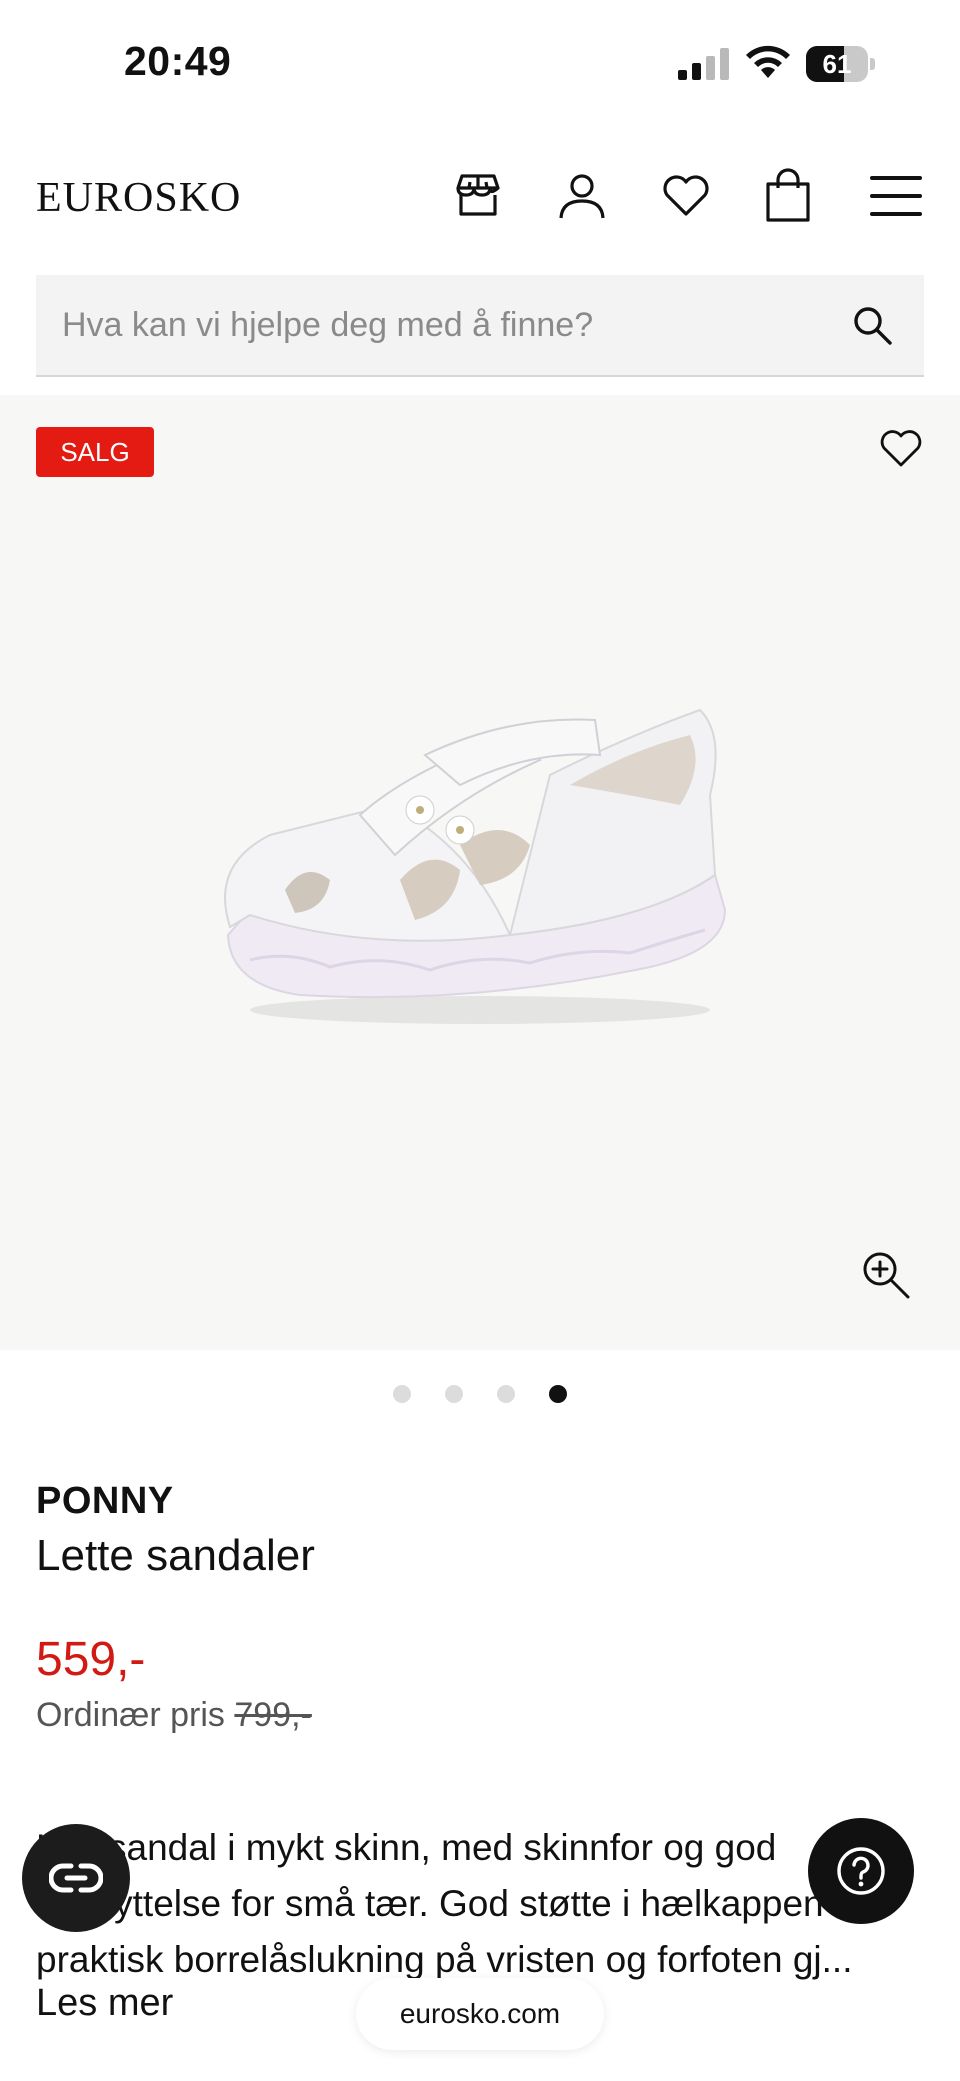  What do you see at coordinates (478, 196) in the screenshot?
I see `store-icon` at bounding box center [478, 196].